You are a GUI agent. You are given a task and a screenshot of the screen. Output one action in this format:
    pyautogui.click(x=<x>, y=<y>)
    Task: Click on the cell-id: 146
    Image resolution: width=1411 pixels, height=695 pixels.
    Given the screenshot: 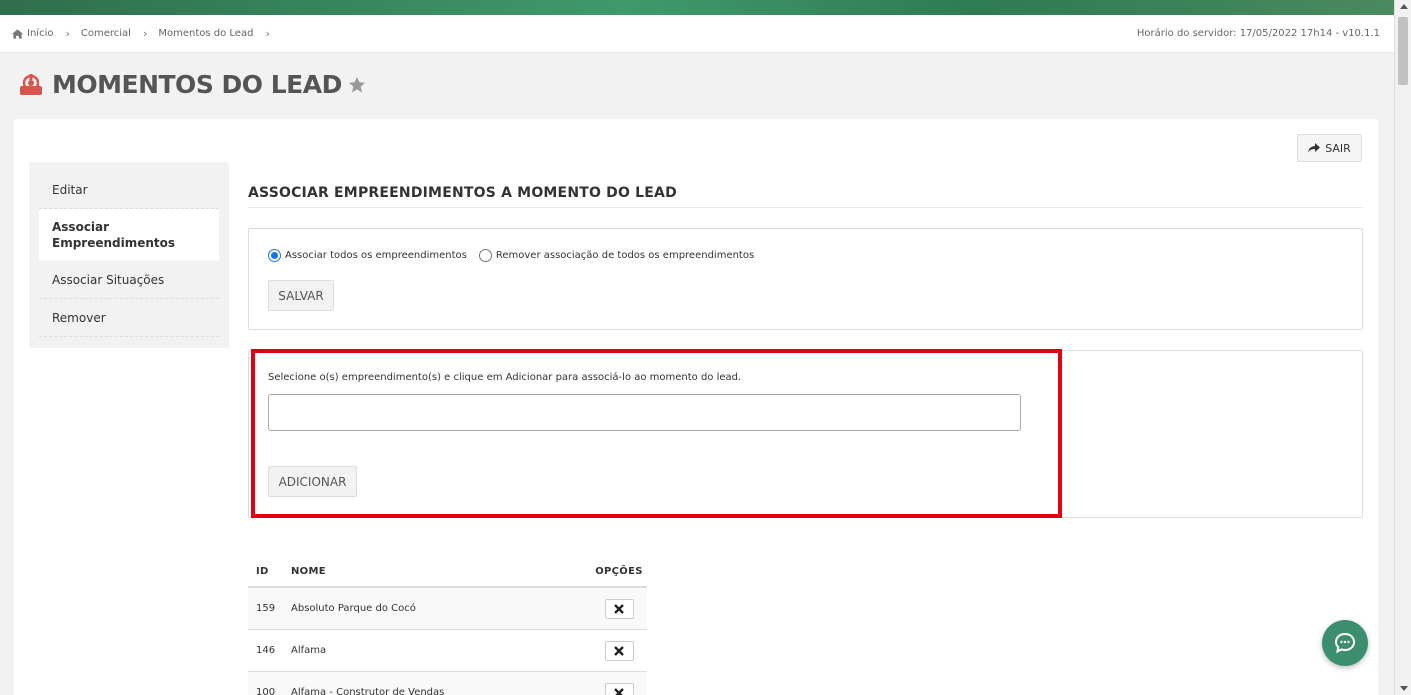 What is the action you would take?
    pyautogui.click(x=266, y=650)
    